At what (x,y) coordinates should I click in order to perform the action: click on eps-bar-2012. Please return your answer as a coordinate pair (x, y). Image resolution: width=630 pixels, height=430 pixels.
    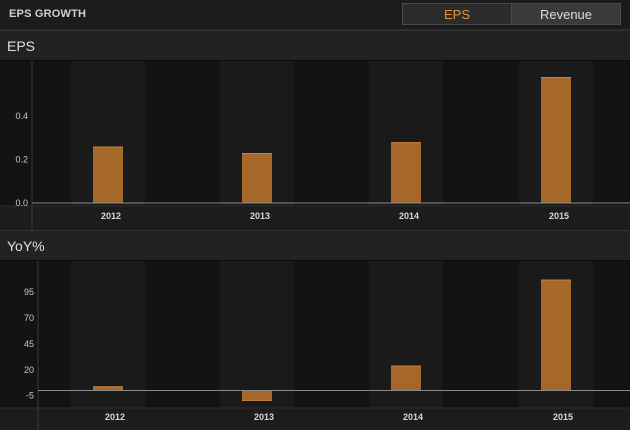
    Looking at the image, I should click on (108, 174).